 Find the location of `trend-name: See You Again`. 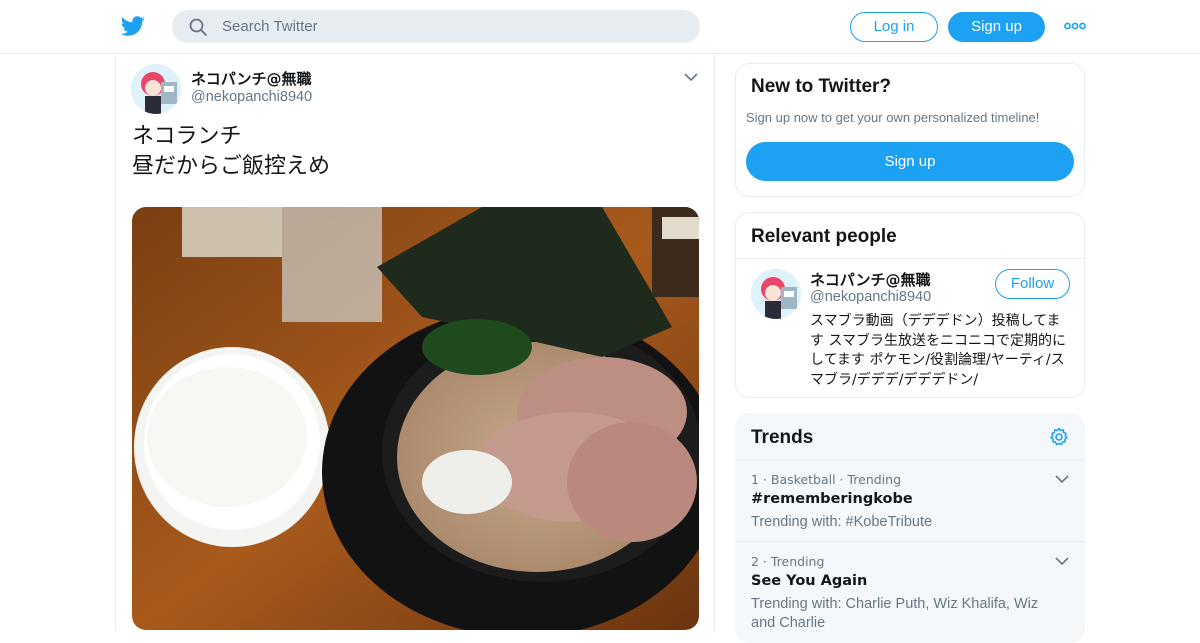

trend-name: See You Again is located at coordinates (809, 581).